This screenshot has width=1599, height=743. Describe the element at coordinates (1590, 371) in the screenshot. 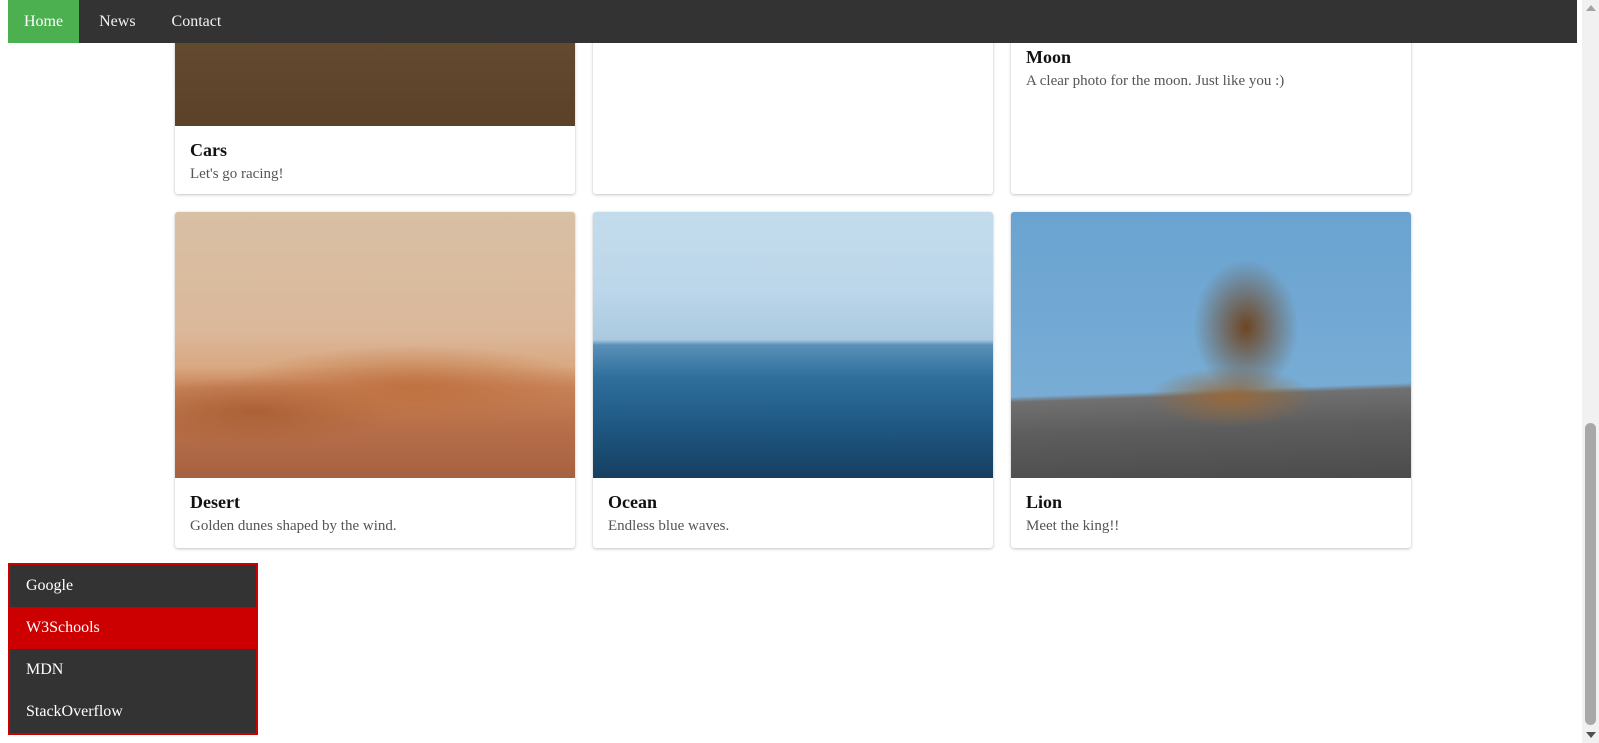

I see `vertical-scrollbar` at that location.